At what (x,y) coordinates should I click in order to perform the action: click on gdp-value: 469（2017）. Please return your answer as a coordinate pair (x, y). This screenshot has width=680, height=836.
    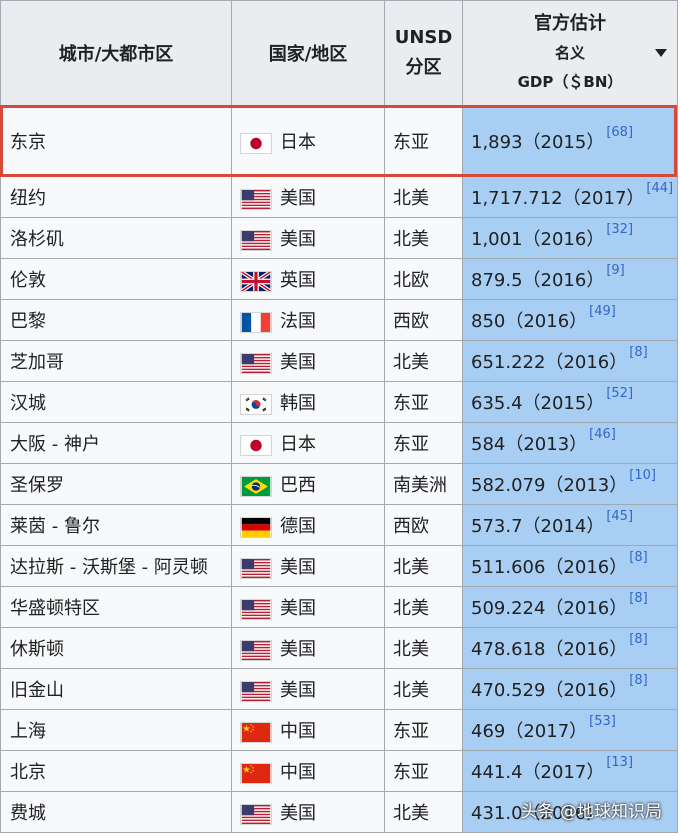
    Looking at the image, I should click on (529, 731).